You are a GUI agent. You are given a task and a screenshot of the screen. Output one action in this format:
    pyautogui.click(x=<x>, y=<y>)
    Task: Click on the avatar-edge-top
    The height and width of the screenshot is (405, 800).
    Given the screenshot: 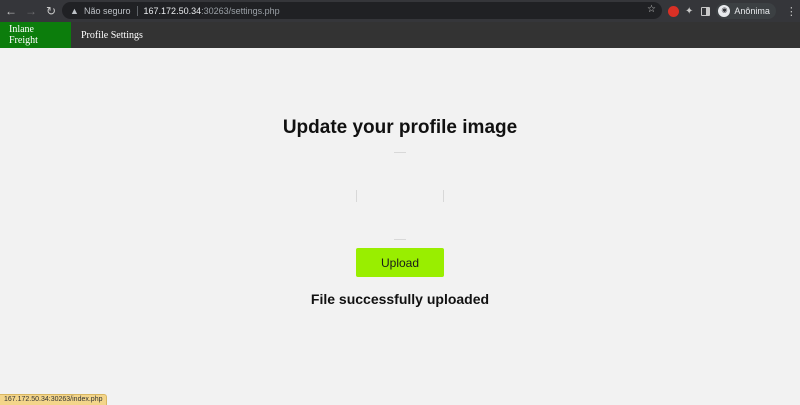 What is the action you would take?
    pyautogui.click(x=400, y=152)
    